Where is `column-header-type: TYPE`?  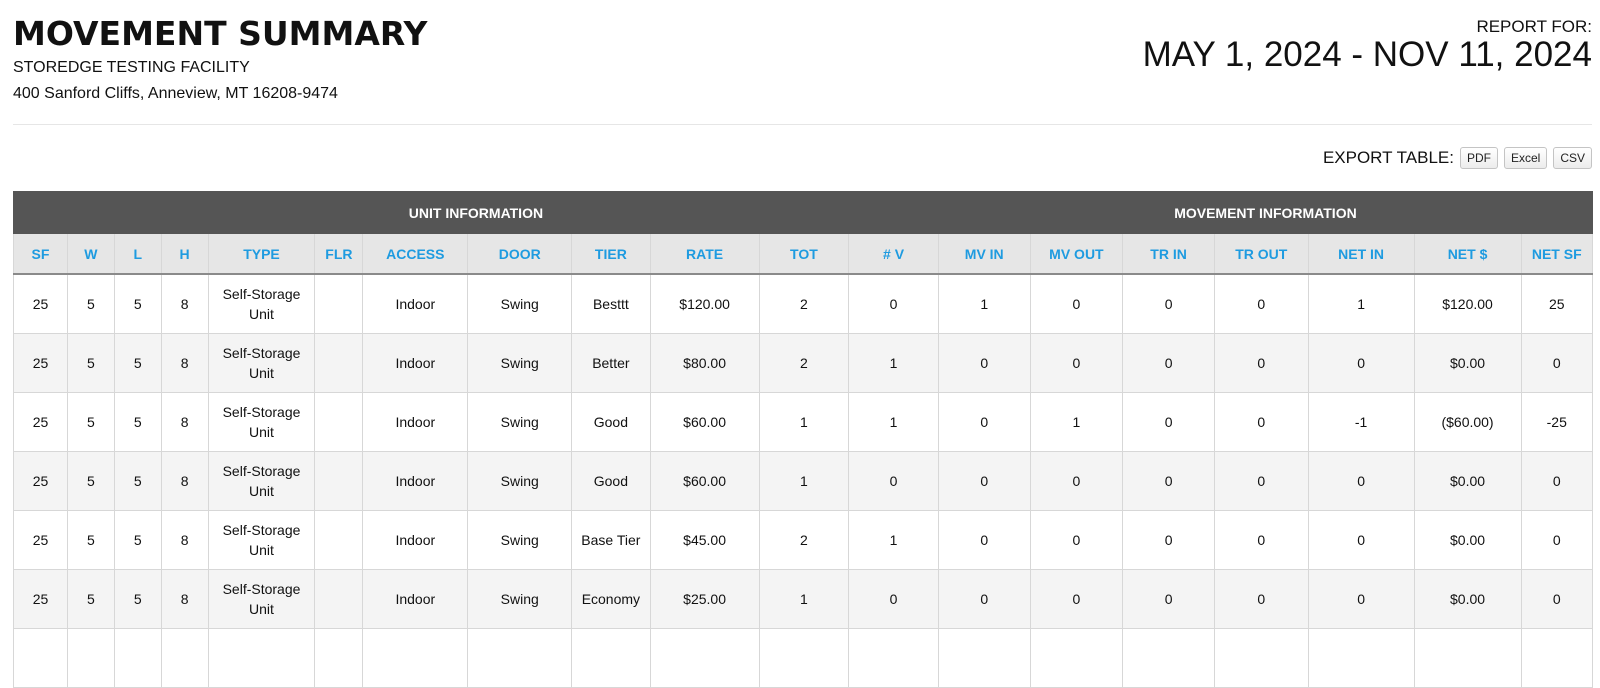
column-header-type: TYPE is located at coordinates (261, 254).